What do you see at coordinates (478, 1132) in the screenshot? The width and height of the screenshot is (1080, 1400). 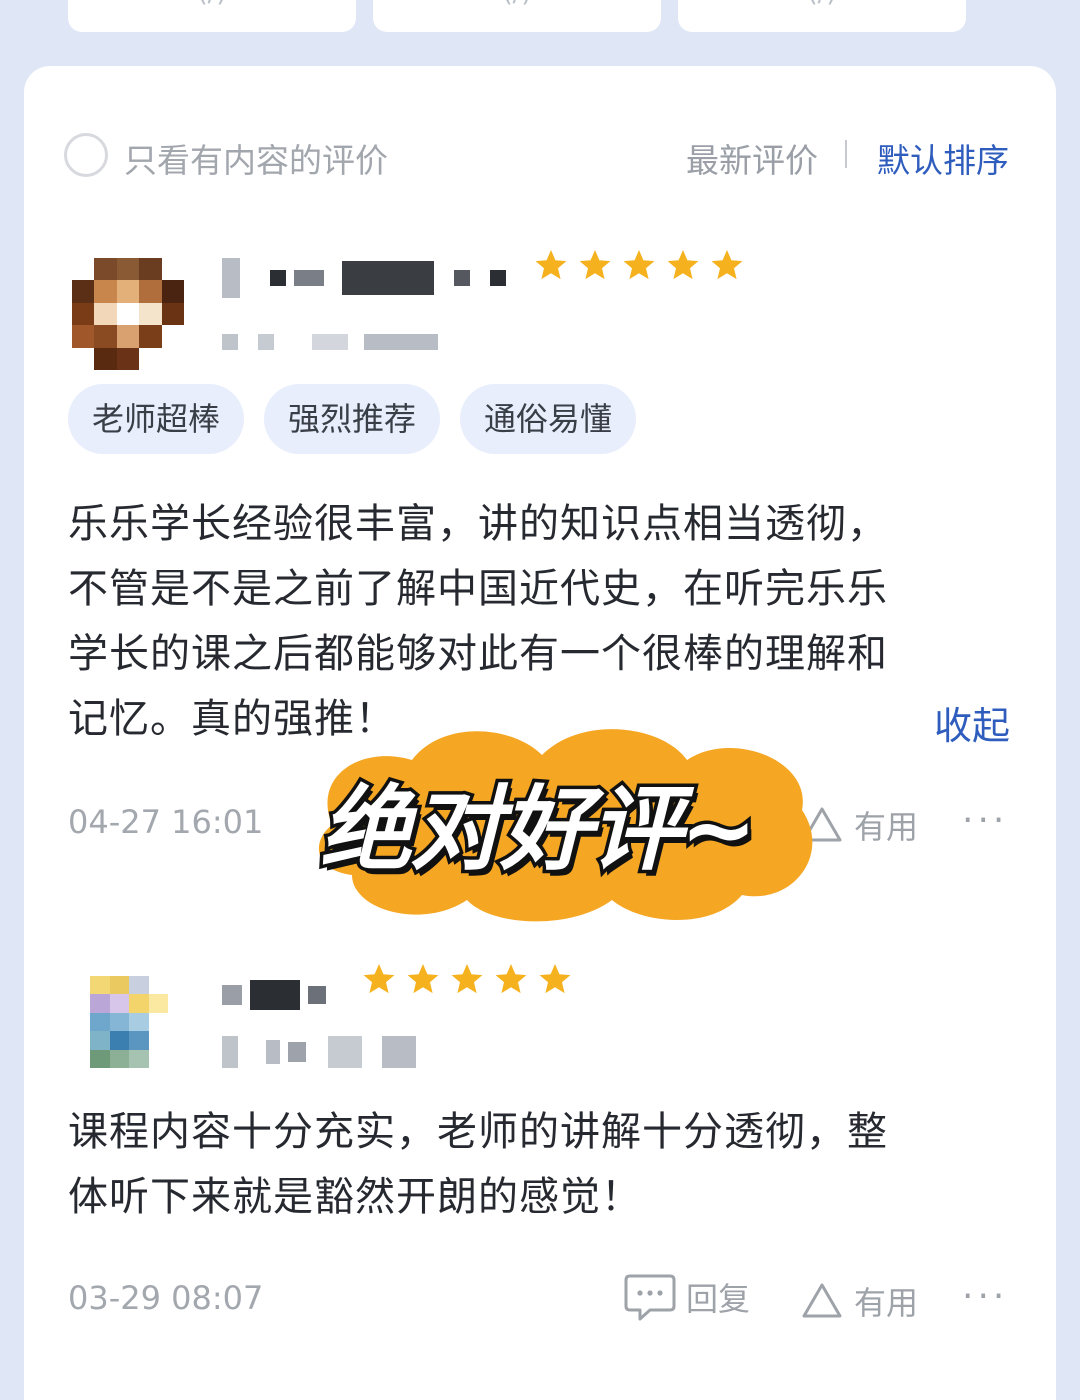 I see `review-text-line: 课程内容十分充实，老师的讲解十分透彻，整` at bounding box center [478, 1132].